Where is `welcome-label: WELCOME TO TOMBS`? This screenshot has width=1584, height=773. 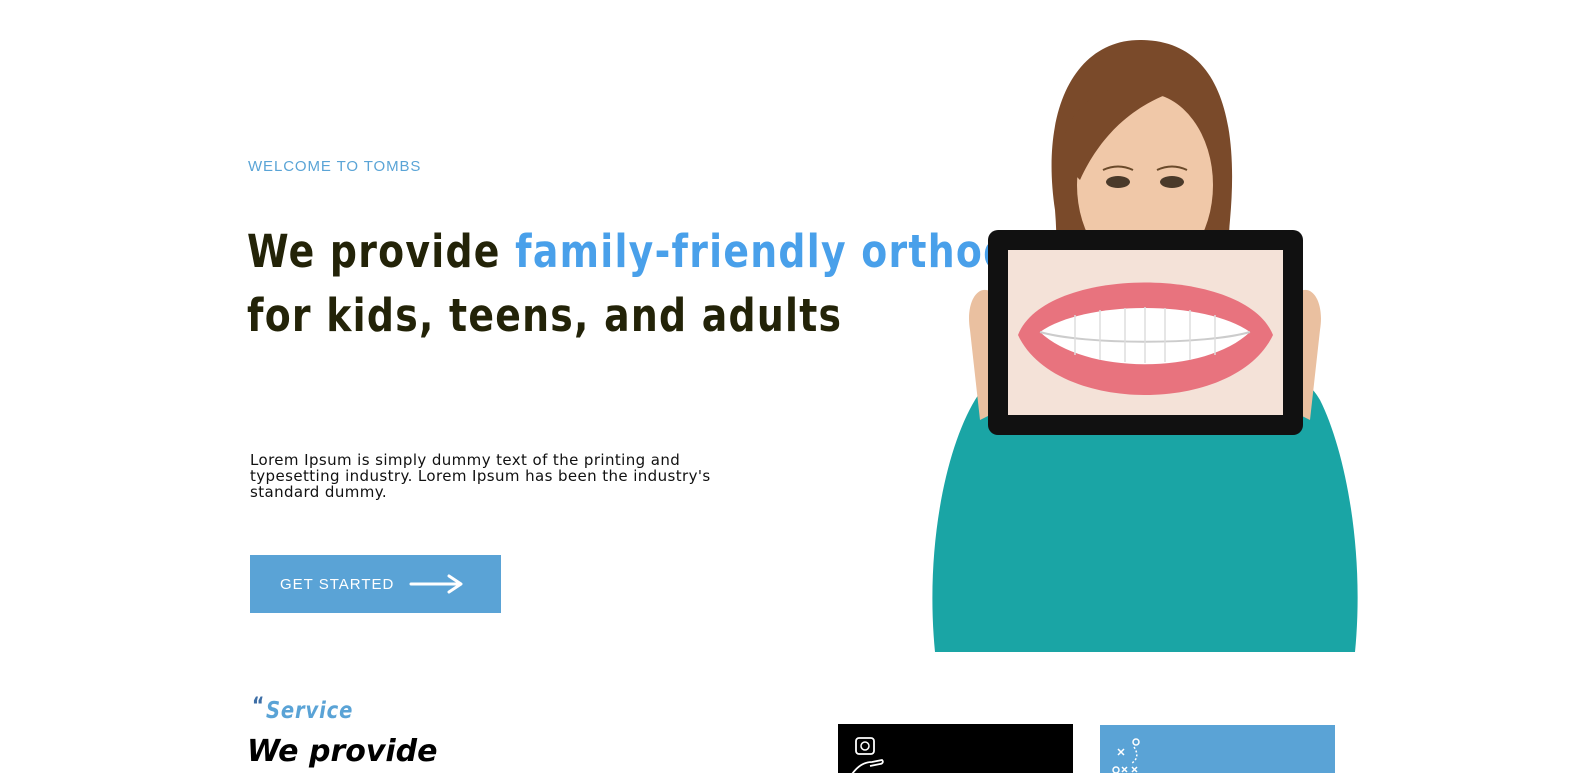
welcome-label: WELCOME TO TOMBS is located at coordinates (335, 166).